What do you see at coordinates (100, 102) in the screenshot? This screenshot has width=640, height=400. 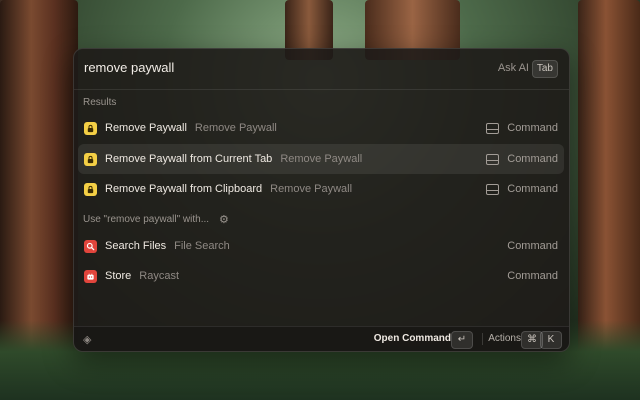 I see `results-section-title: Results` at bounding box center [100, 102].